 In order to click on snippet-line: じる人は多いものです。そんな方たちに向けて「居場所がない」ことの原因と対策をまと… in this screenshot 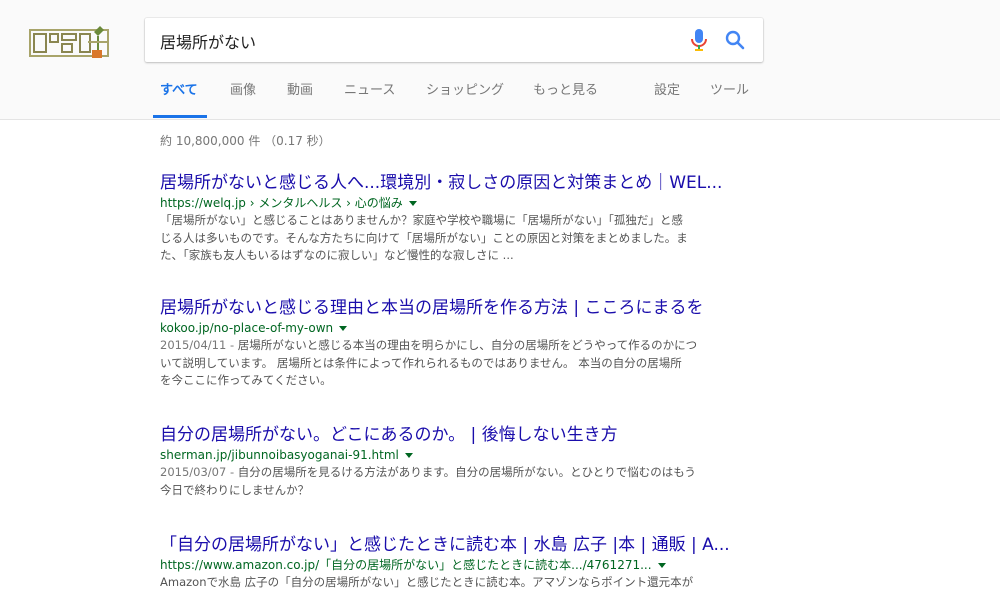, I will do `click(424, 237)`.